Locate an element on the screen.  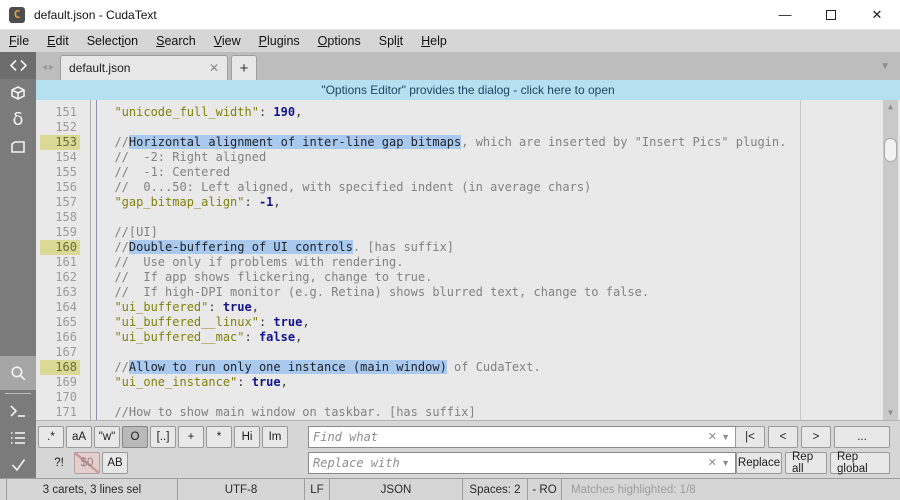
line-number: 166 is located at coordinates (60, 337).